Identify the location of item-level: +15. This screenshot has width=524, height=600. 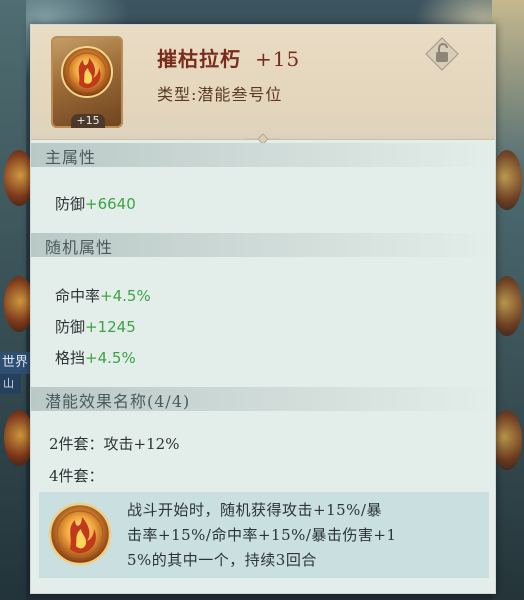
(277, 59).